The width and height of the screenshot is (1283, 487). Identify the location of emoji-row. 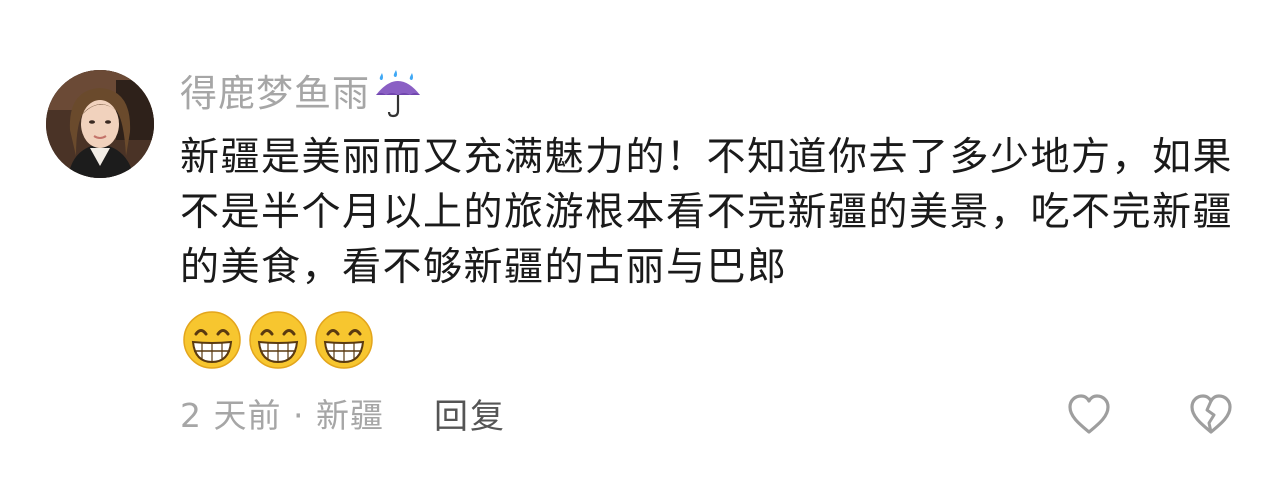
(278, 340).